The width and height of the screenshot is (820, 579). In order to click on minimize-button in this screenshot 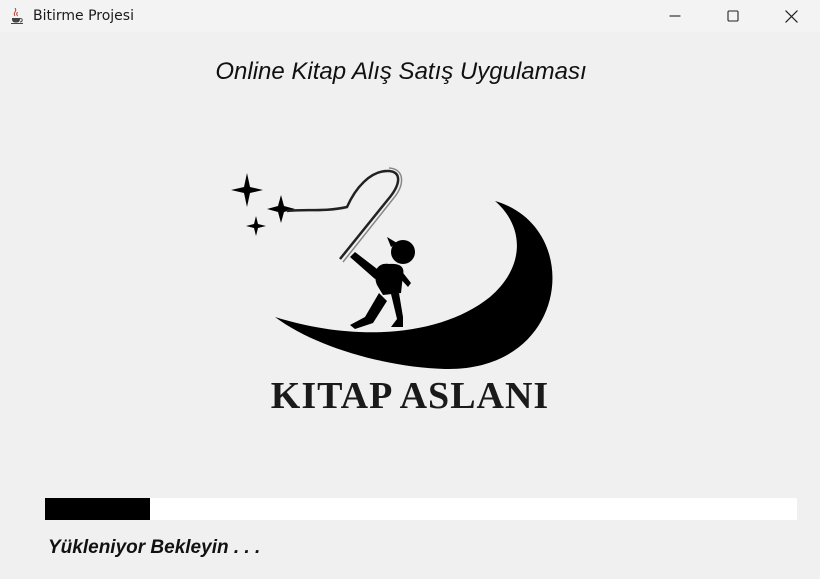, I will do `click(675, 16)`.